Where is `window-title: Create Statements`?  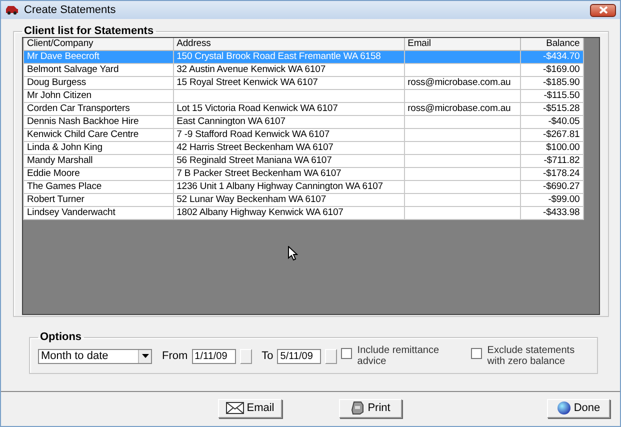
window-title: Create Statements is located at coordinates (70, 10).